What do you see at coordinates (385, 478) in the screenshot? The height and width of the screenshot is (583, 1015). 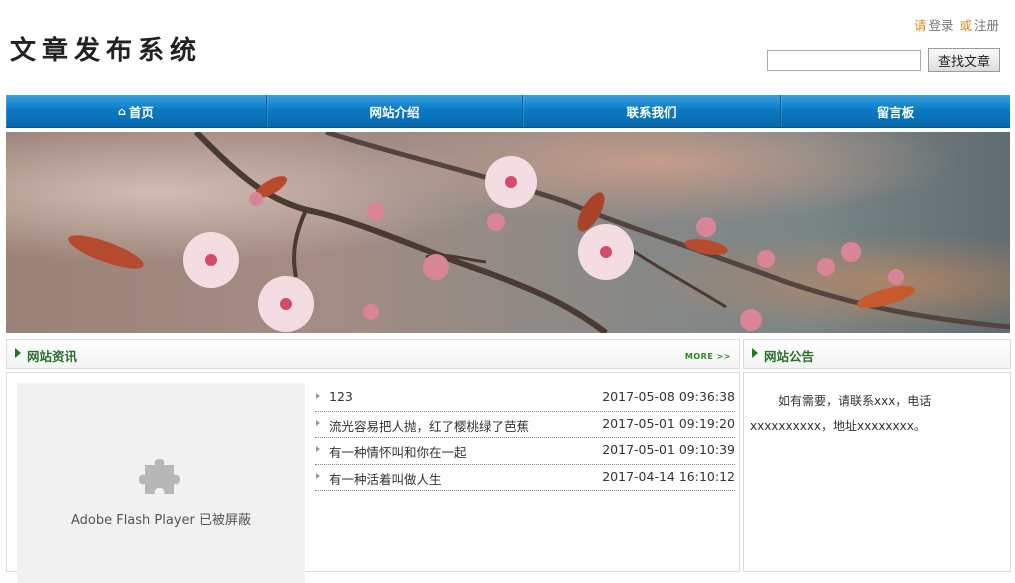 I see `news-item-title: 有一种活着叫做人生` at bounding box center [385, 478].